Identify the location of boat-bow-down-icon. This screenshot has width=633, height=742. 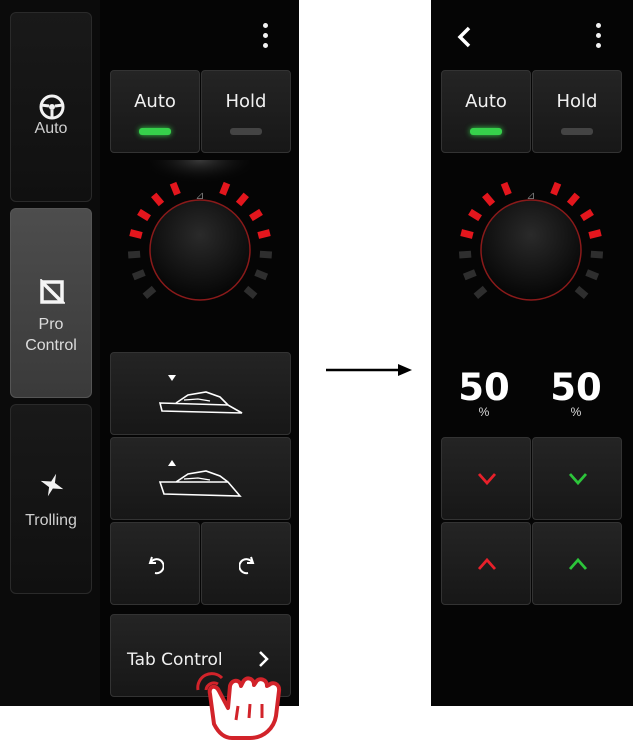
(200, 394).